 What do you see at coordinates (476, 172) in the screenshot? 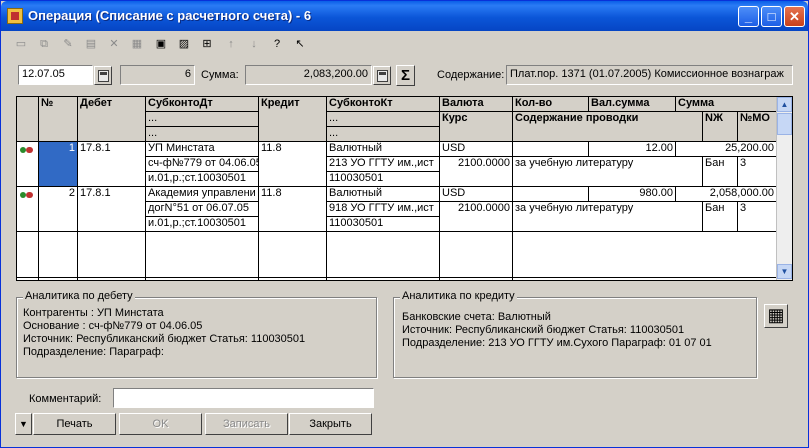
I see `row-1-kurs: 2100.0000` at bounding box center [476, 172].